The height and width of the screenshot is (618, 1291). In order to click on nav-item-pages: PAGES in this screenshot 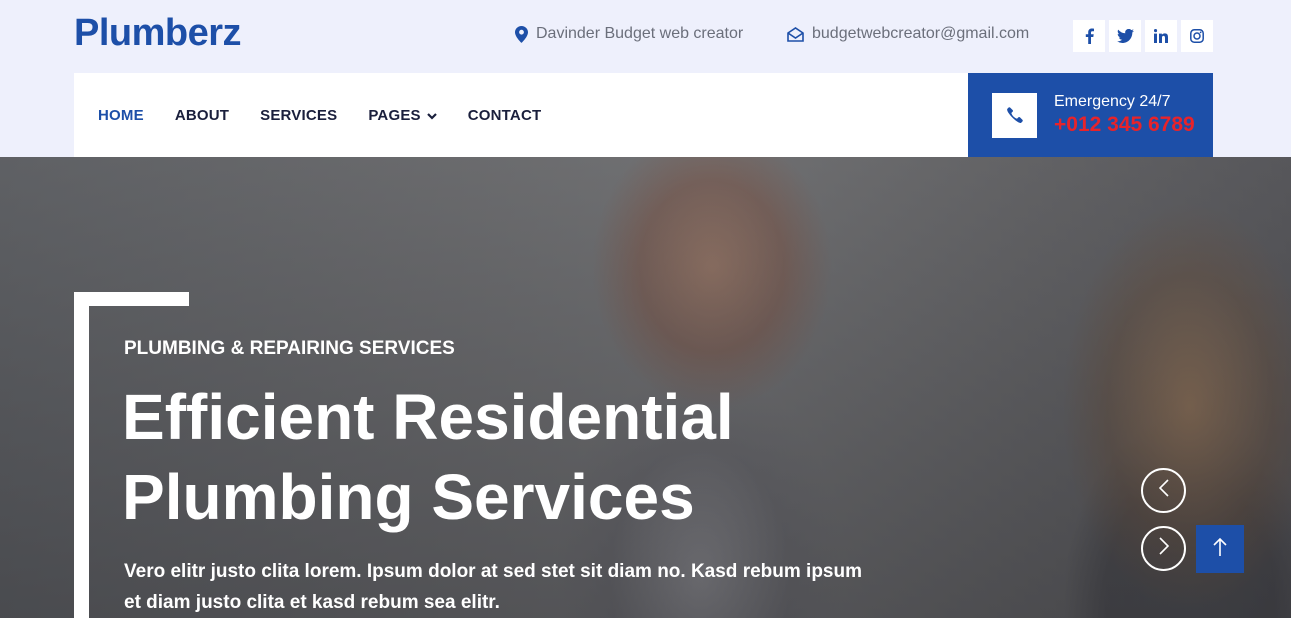, I will do `click(402, 115)`.